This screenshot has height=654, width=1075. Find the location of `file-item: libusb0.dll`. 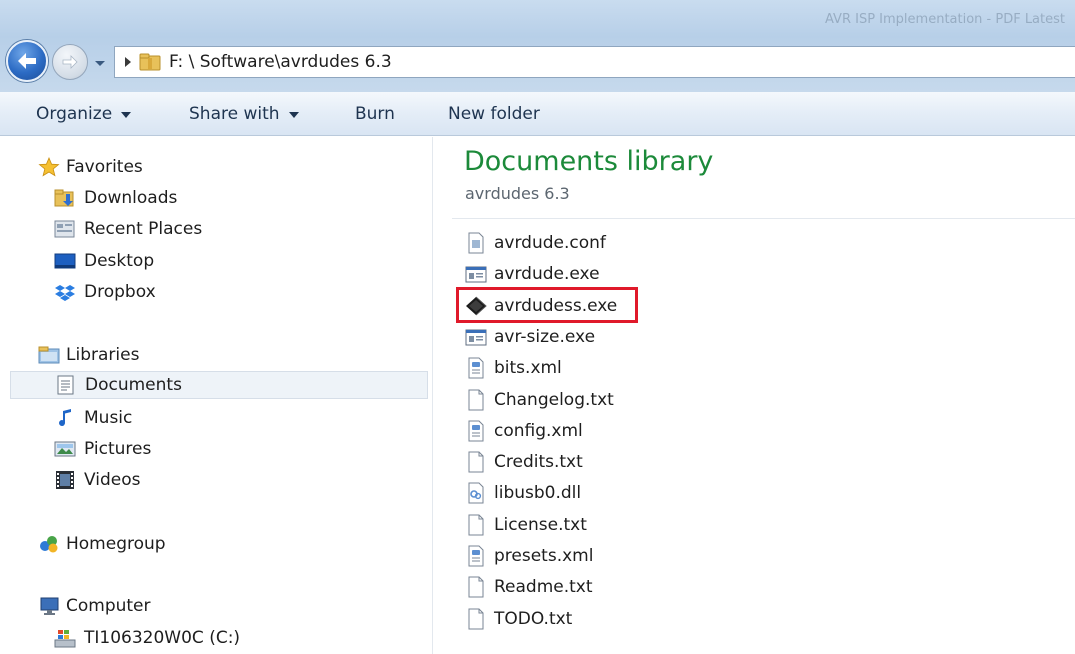

file-item: libusb0.dll is located at coordinates (522, 493).